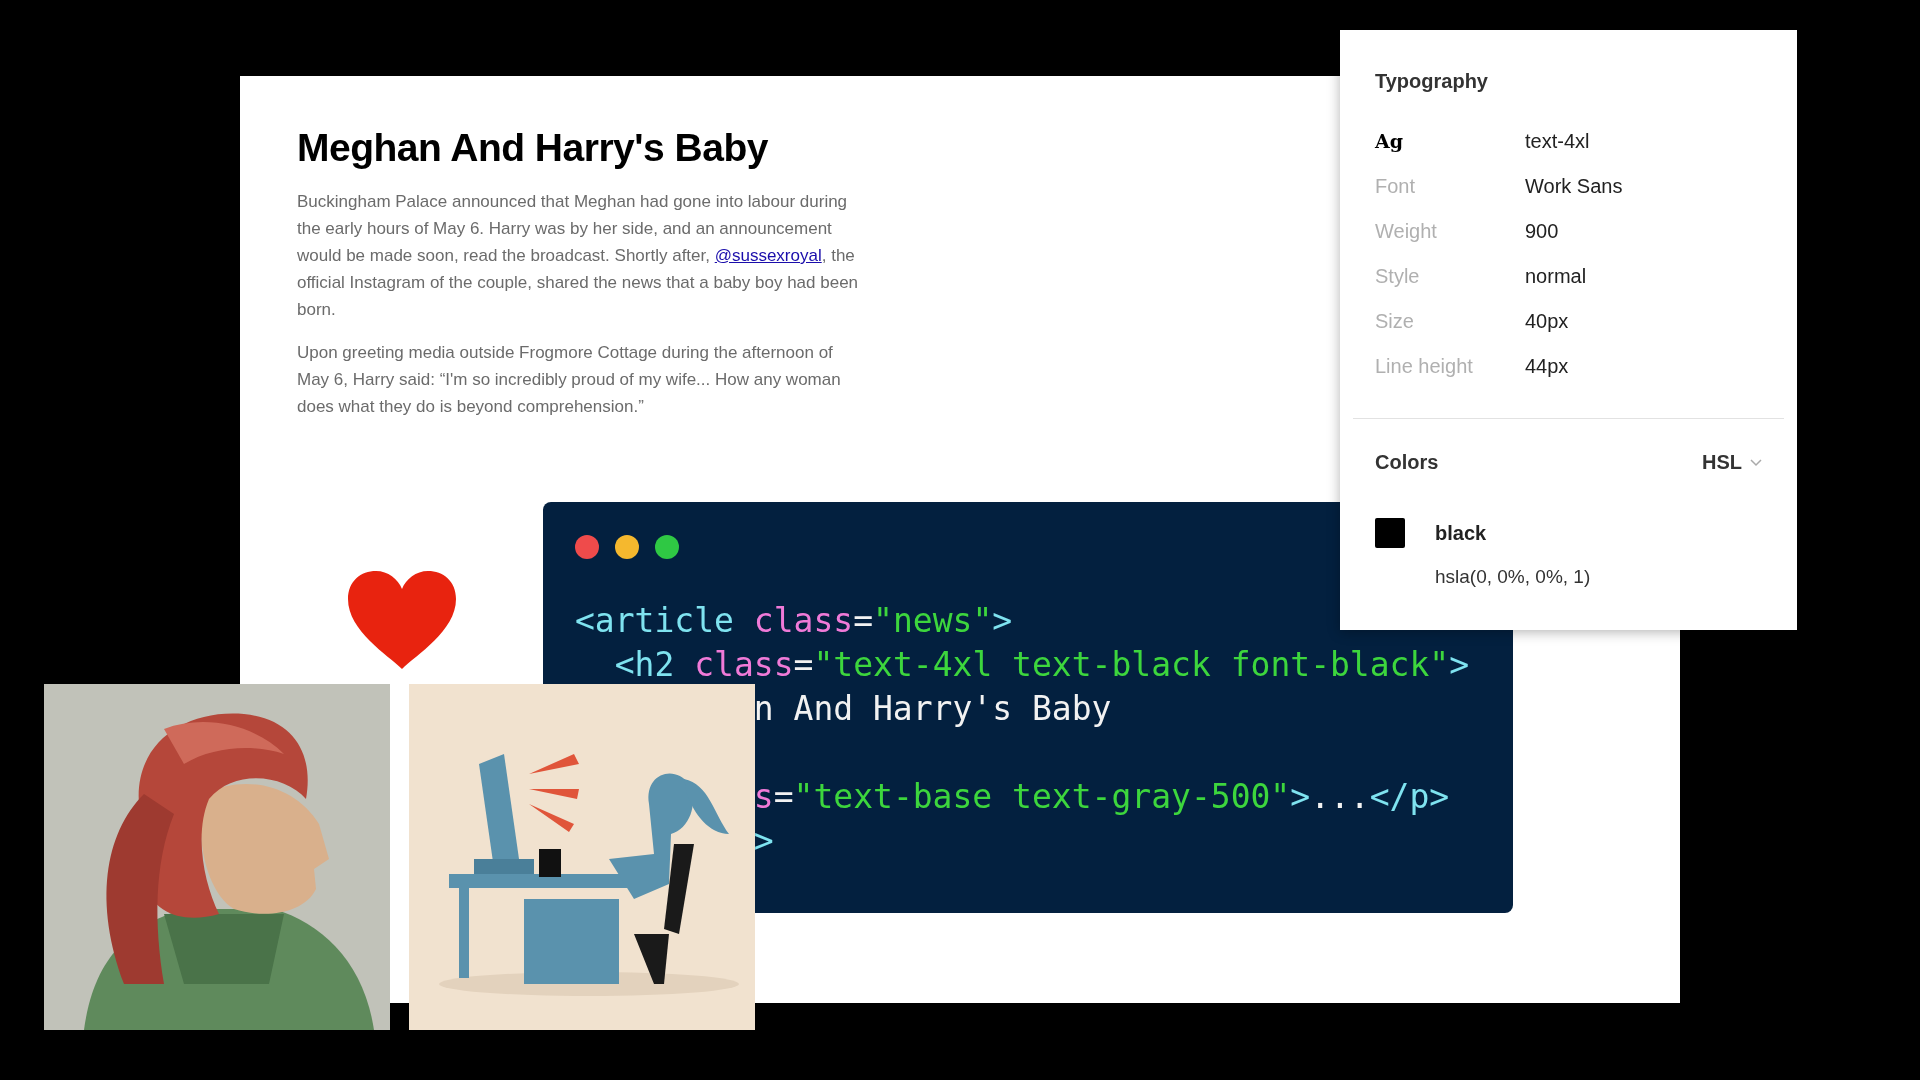  What do you see at coordinates (1101, 797) in the screenshot?
I see `code-line: s="text-base text-gray-500">...</p>` at bounding box center [1101, 797].